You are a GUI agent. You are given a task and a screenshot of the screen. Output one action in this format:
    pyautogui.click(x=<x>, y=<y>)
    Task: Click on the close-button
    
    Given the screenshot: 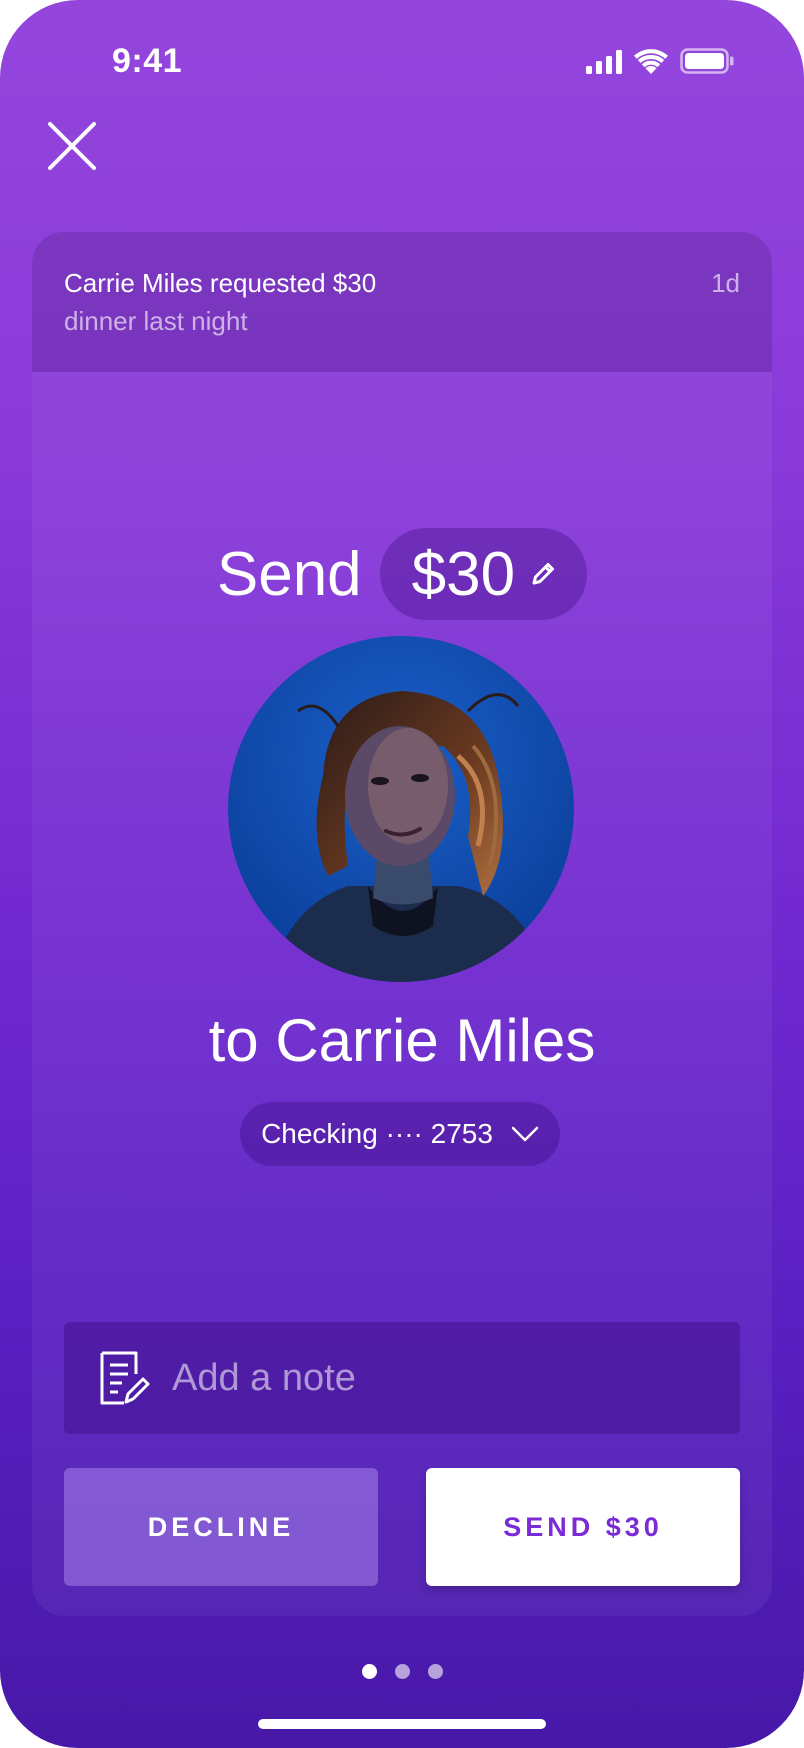 What is the action you would take?
    pyautogui.click(x=72, y=146)
    